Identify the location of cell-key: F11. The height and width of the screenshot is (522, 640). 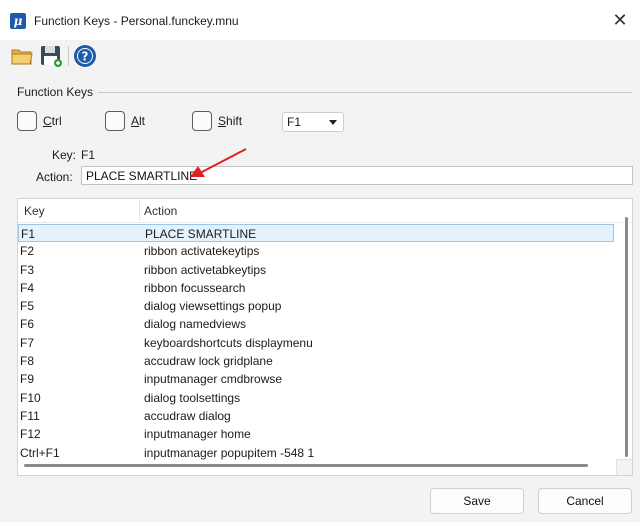
(30, 415).